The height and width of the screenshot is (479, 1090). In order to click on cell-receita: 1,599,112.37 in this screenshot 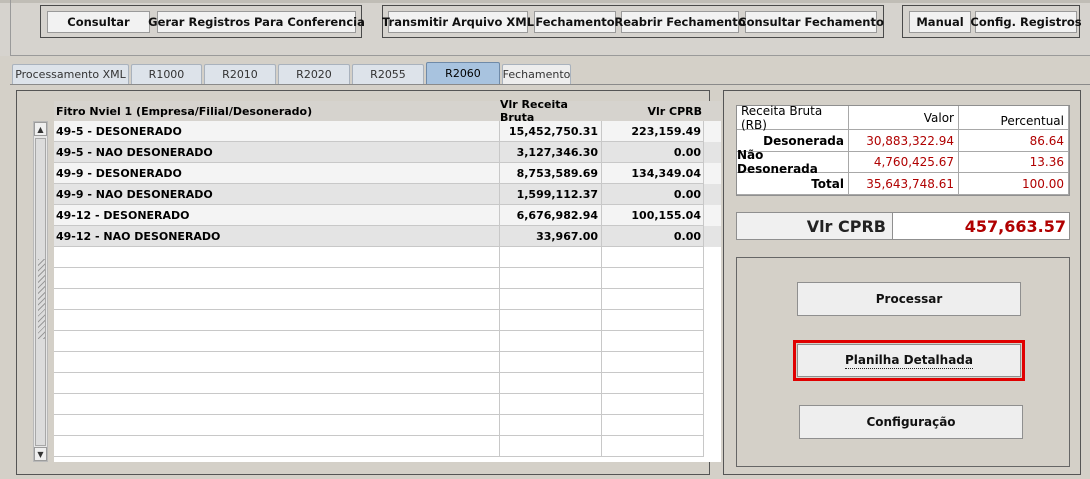, I will do `click(551, 194)`.